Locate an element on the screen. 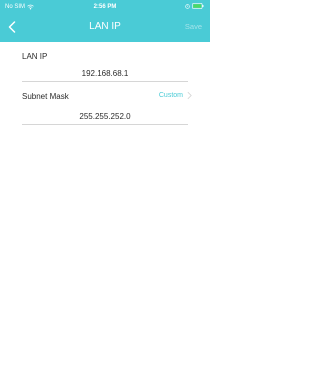  subnet-mask-label: Subnet Mask is located at coordinates (45, 96).